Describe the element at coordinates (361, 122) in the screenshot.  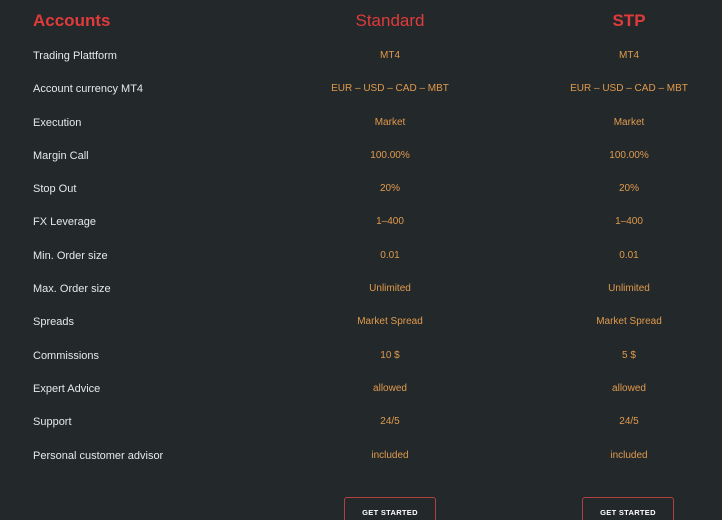
I see `table-row: Execution Market Market` at that location.